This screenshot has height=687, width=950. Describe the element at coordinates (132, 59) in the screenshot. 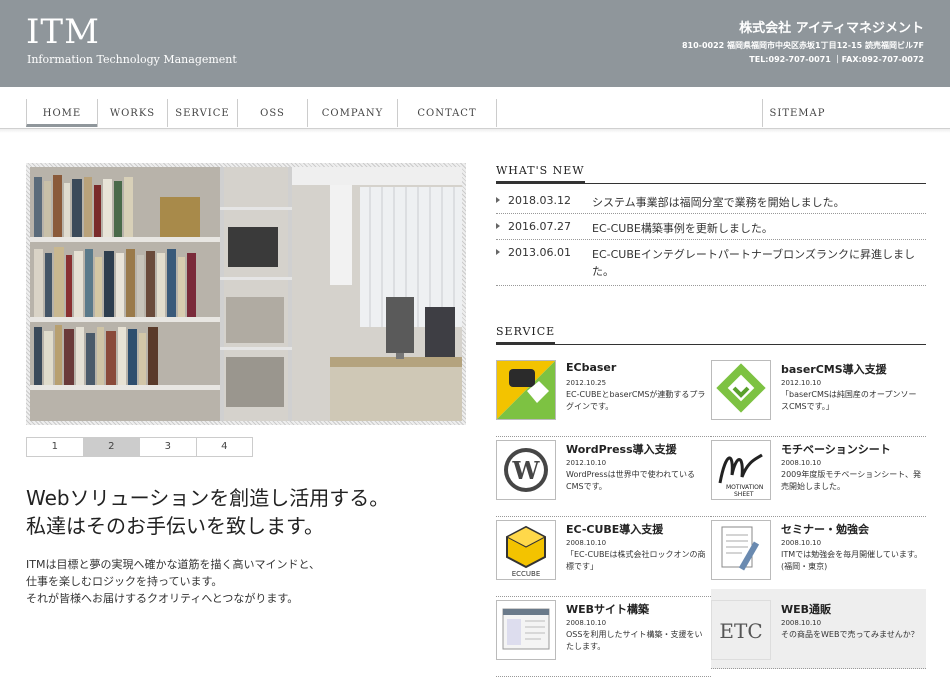

I see `site-logo-subtitle: Information Technology Management` at that location.